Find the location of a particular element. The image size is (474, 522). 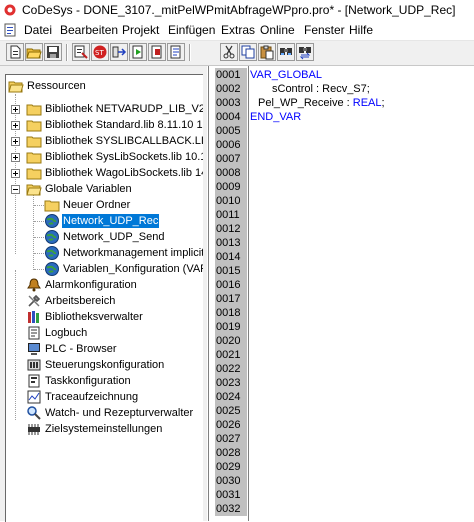

line-number: 0003 is located at coordinates (231, 103).